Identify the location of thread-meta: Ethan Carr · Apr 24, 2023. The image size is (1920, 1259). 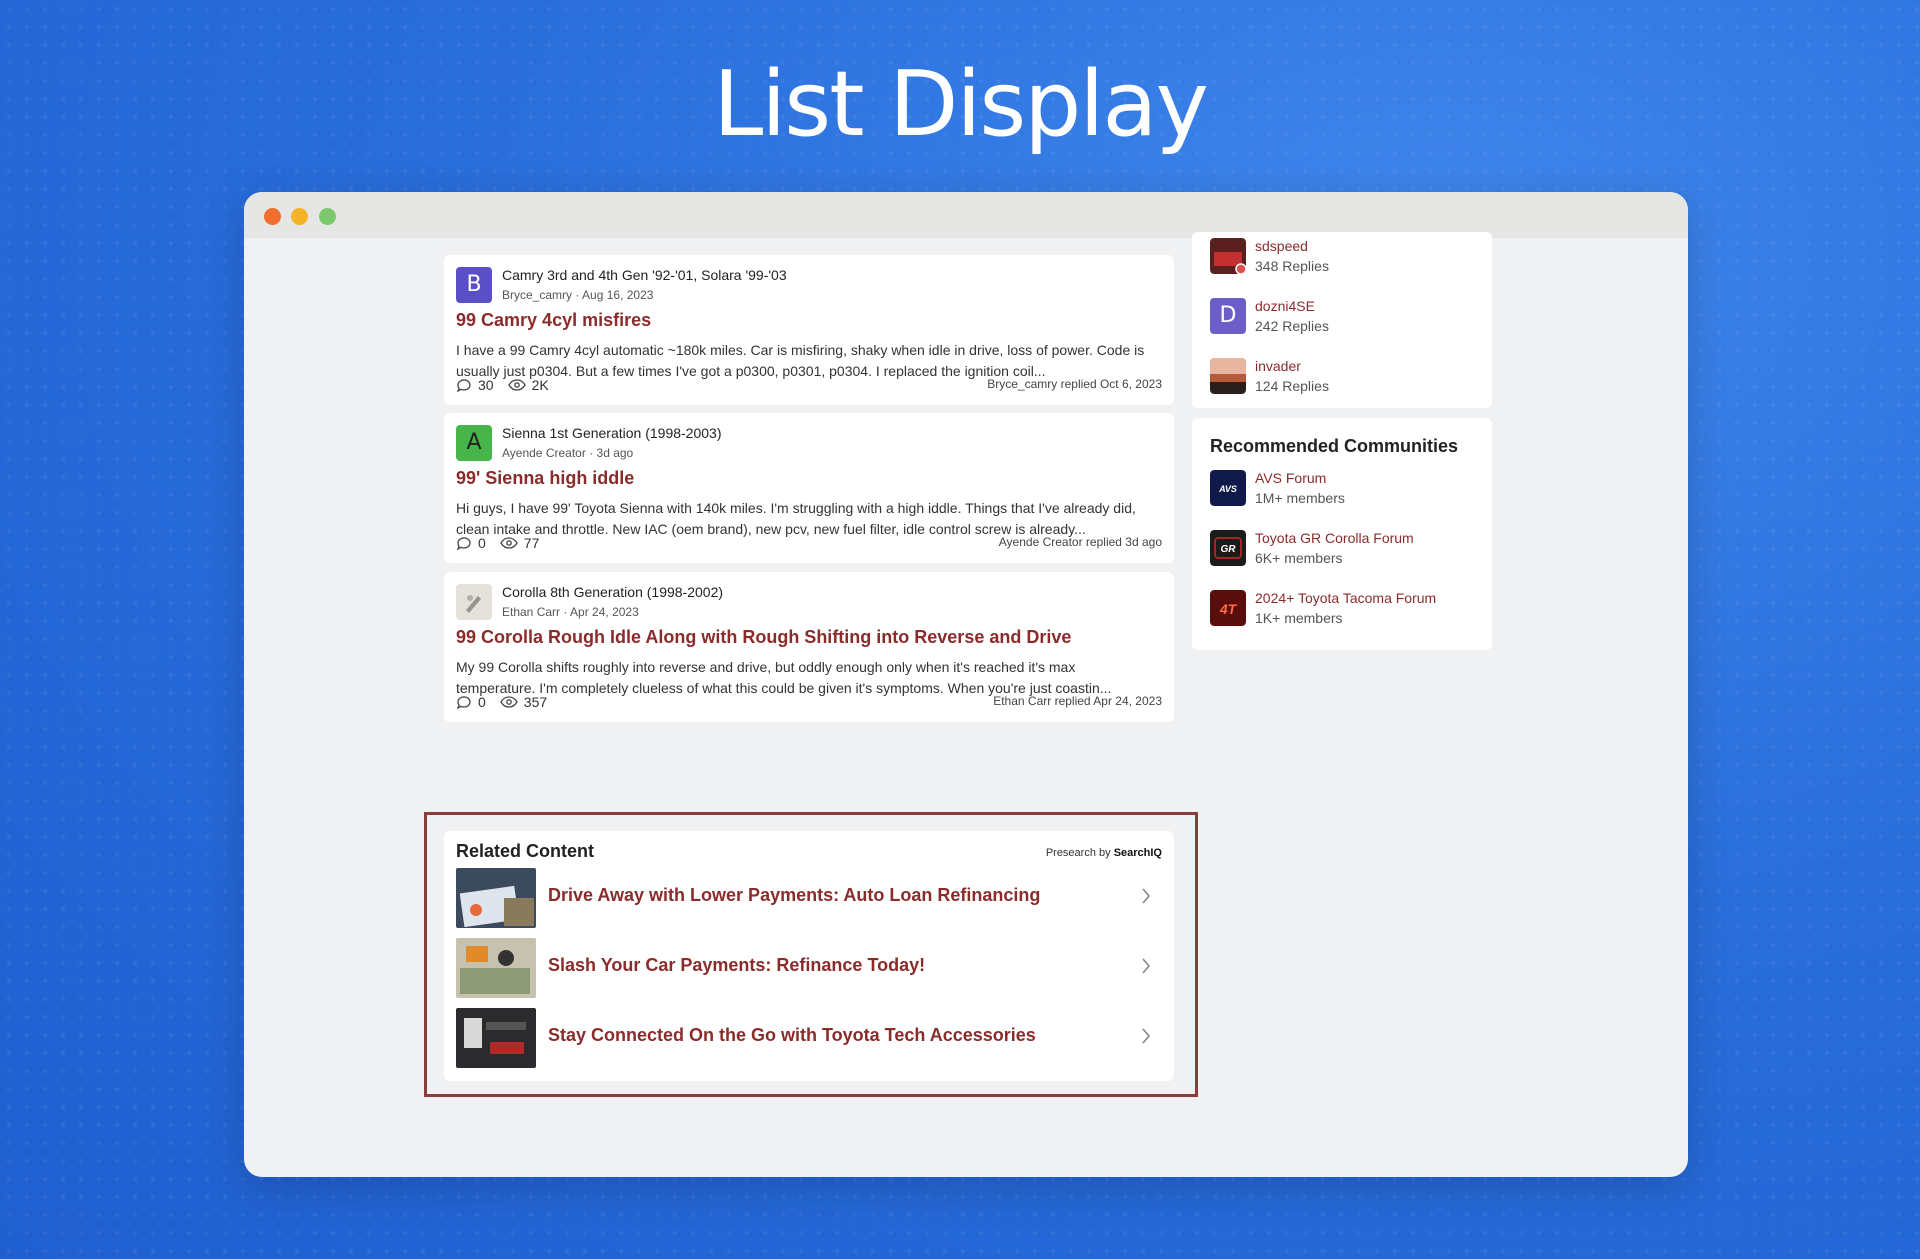
(570, 612).